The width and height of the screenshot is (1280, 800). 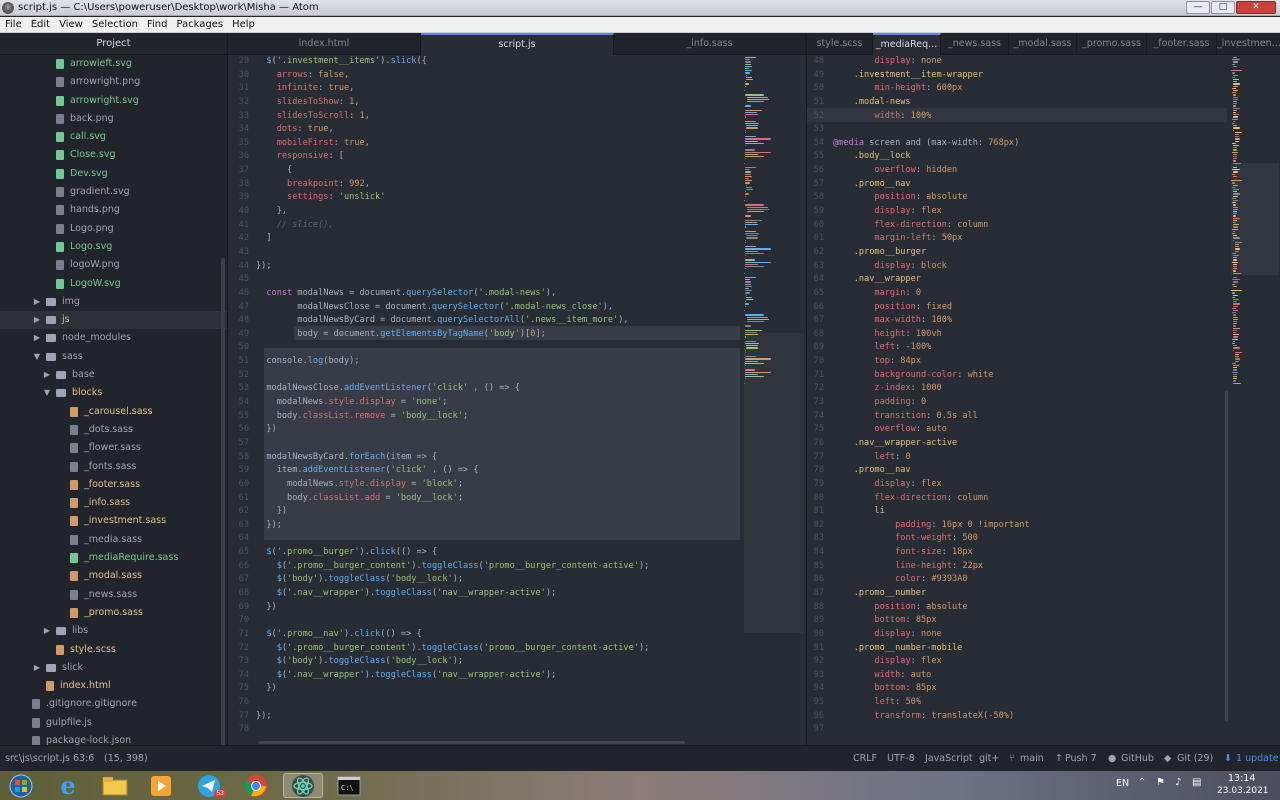 What do you see at coordinates (113, 375) in the screenshot?
I see `tree-item: ▶ base` at bounding box center [113, 375].